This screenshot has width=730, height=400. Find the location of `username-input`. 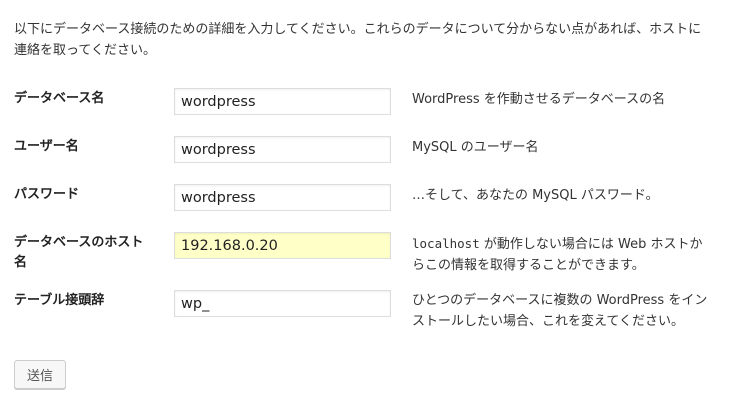

username-input is located at coordinates (282, 149).